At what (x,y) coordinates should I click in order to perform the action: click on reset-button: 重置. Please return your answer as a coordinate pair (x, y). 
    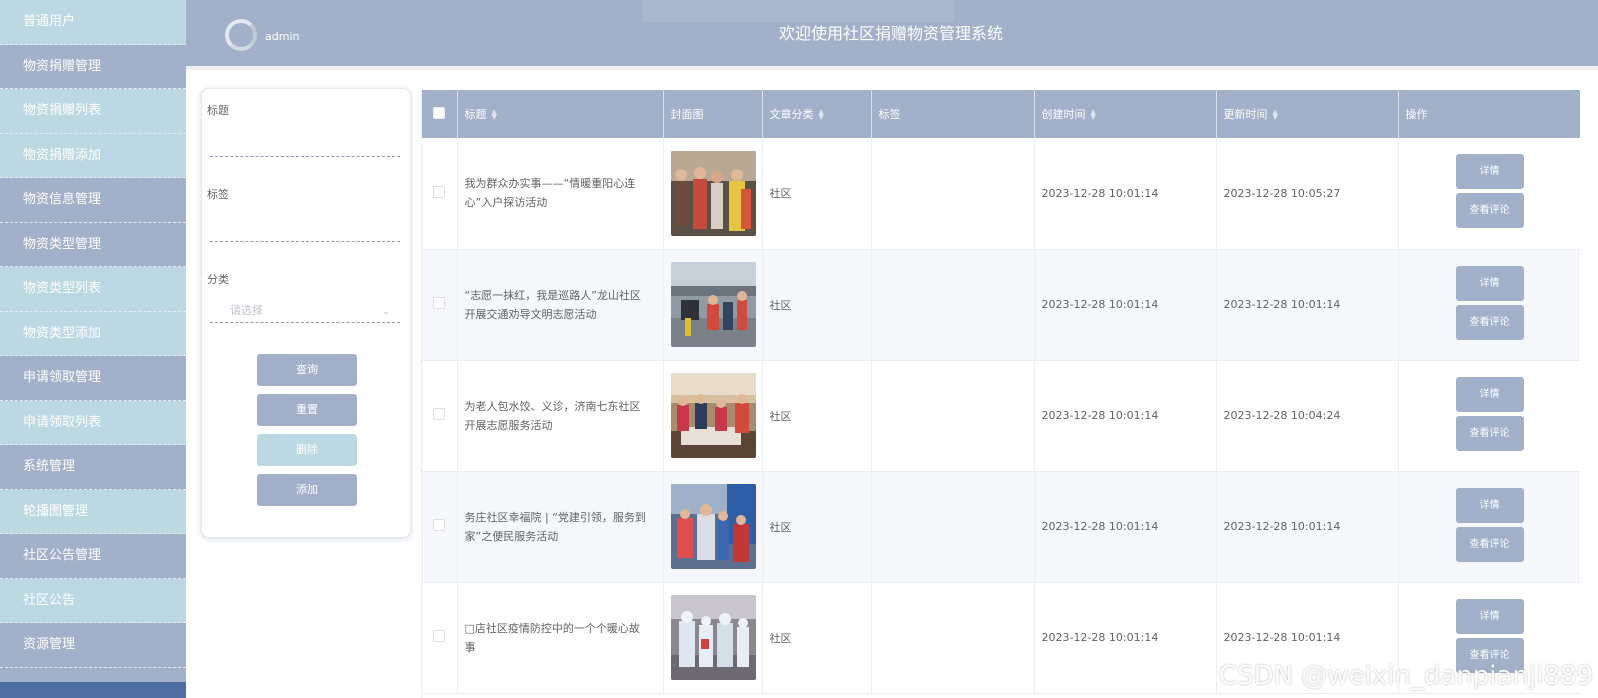
    Looking at the image, I should click on (307, 410).